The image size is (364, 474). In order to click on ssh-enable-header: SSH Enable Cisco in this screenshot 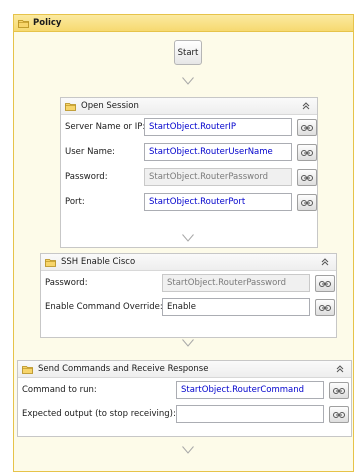, I will do `click(188, 262)`.